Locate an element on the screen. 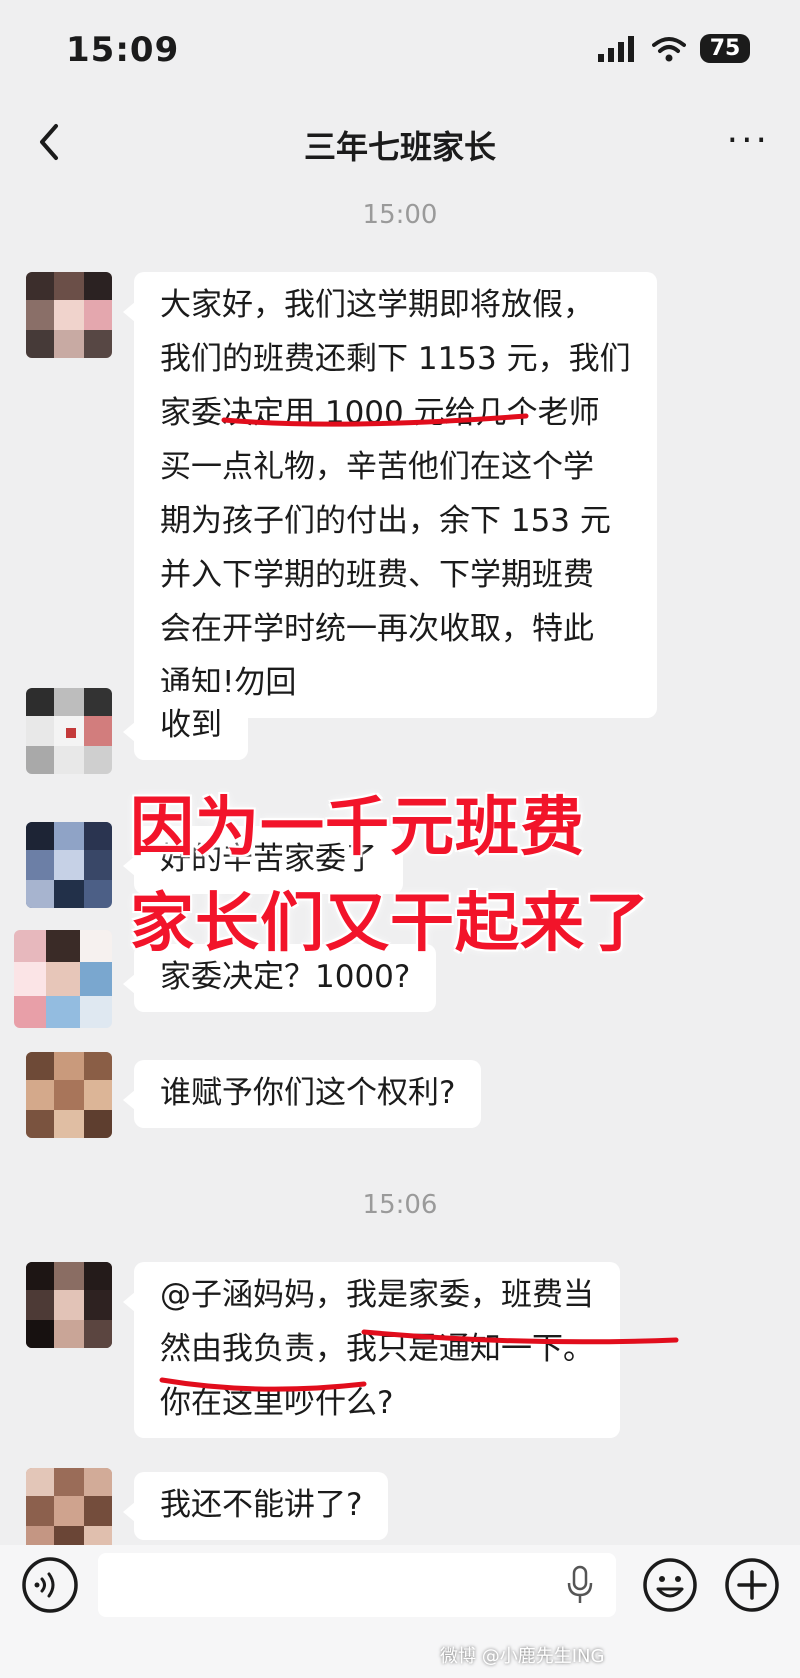 Image resolution: width=800 pixels, height=1678 pixels. message-bubble: 收到 is located at coordinates (185, 726).